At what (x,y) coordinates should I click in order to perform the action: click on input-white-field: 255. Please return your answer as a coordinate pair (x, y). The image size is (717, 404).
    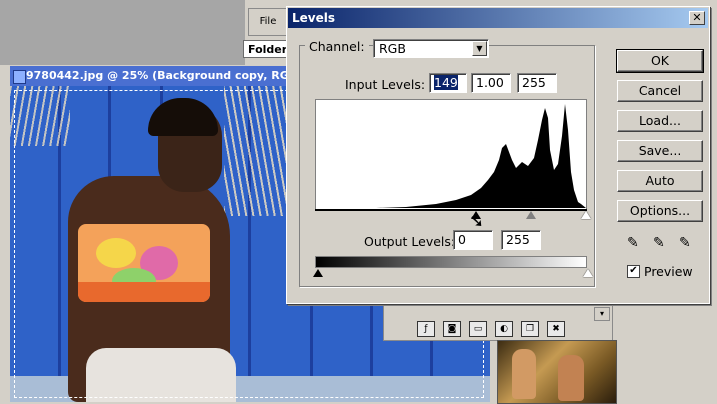
    Looking at the image, I should click on (537, 83).